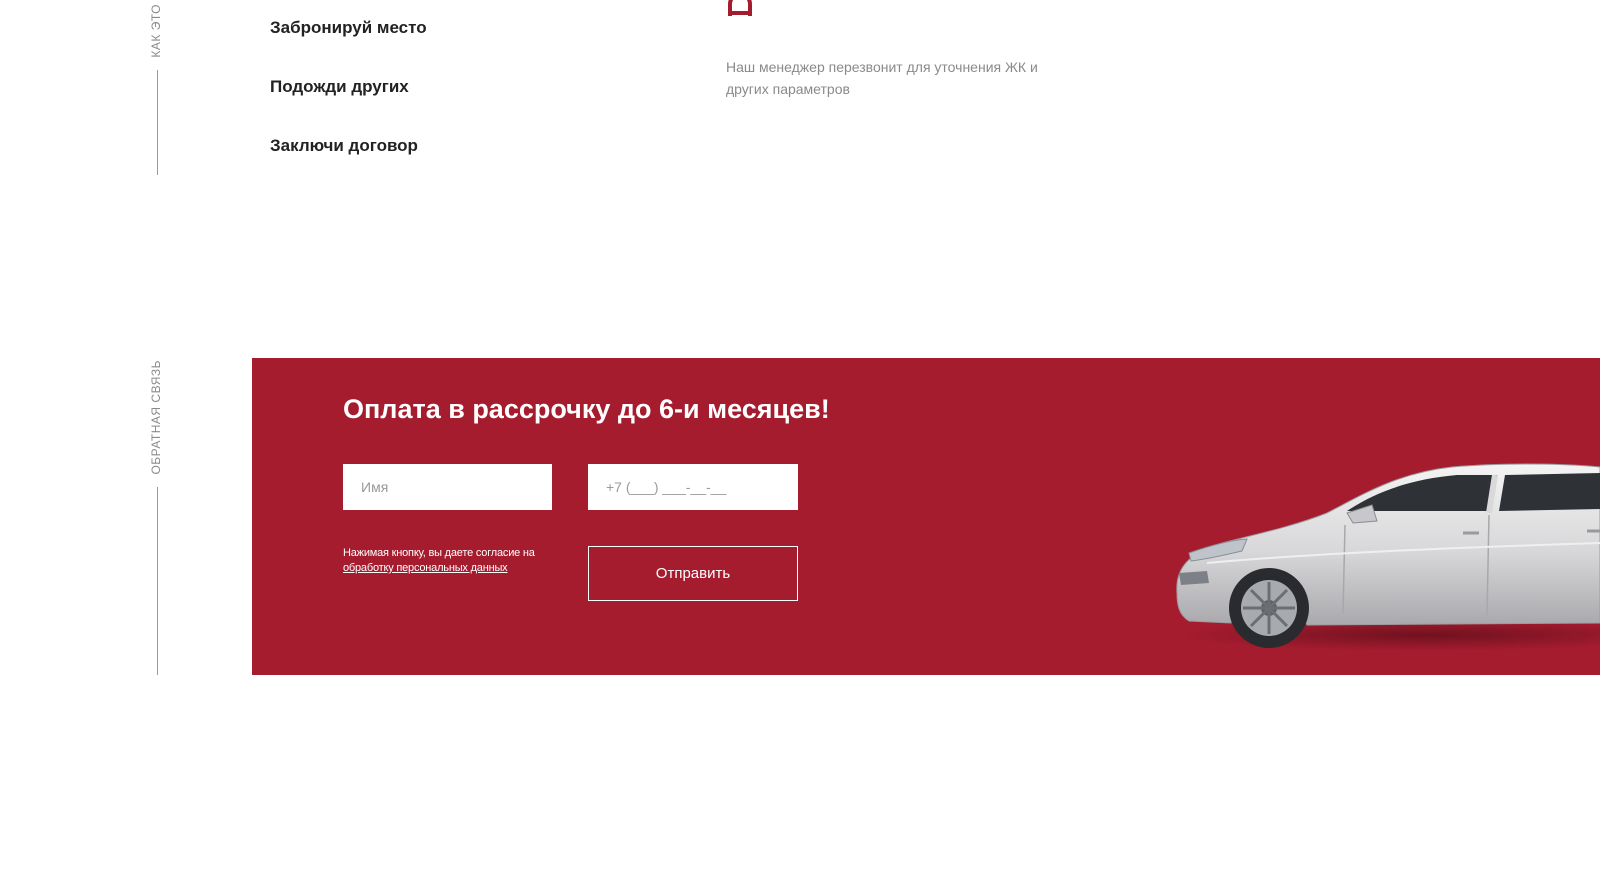 Image resolution: width=1600 pixels, height=872 pixels. I want to click on submit-button: Отправить, so click(693, 573).